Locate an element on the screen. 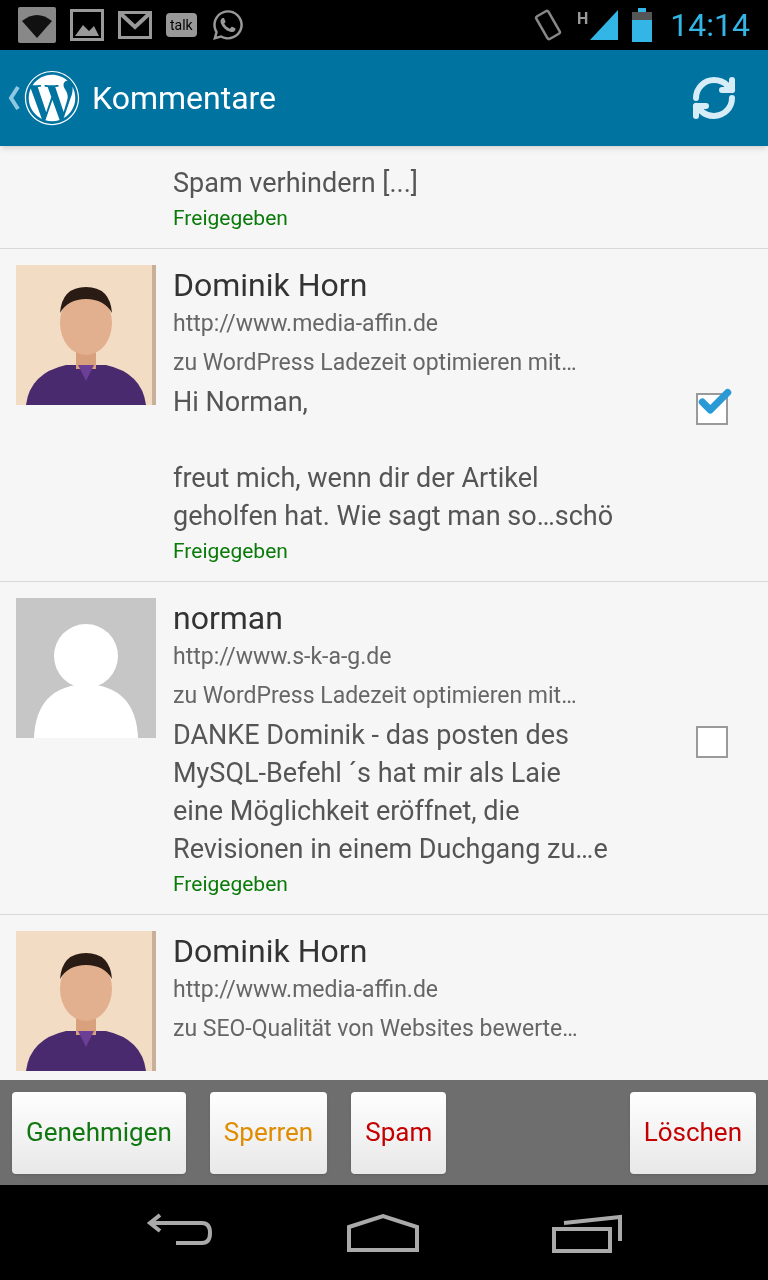  comment-text: Spam verhindern [...] is located at coordinates (296, 183).